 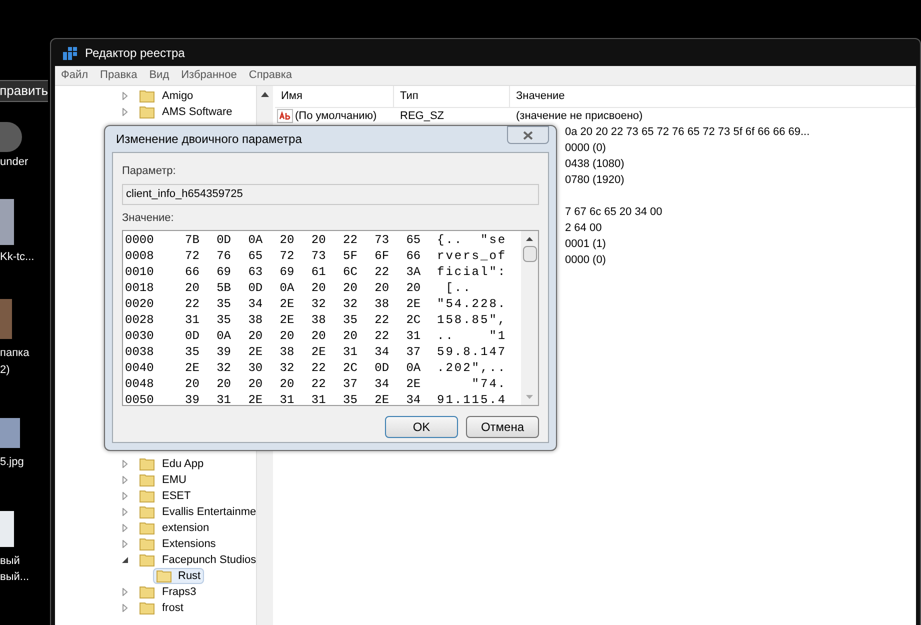 I want to click on hex-ascii: [.., so click(x=458, y=288).